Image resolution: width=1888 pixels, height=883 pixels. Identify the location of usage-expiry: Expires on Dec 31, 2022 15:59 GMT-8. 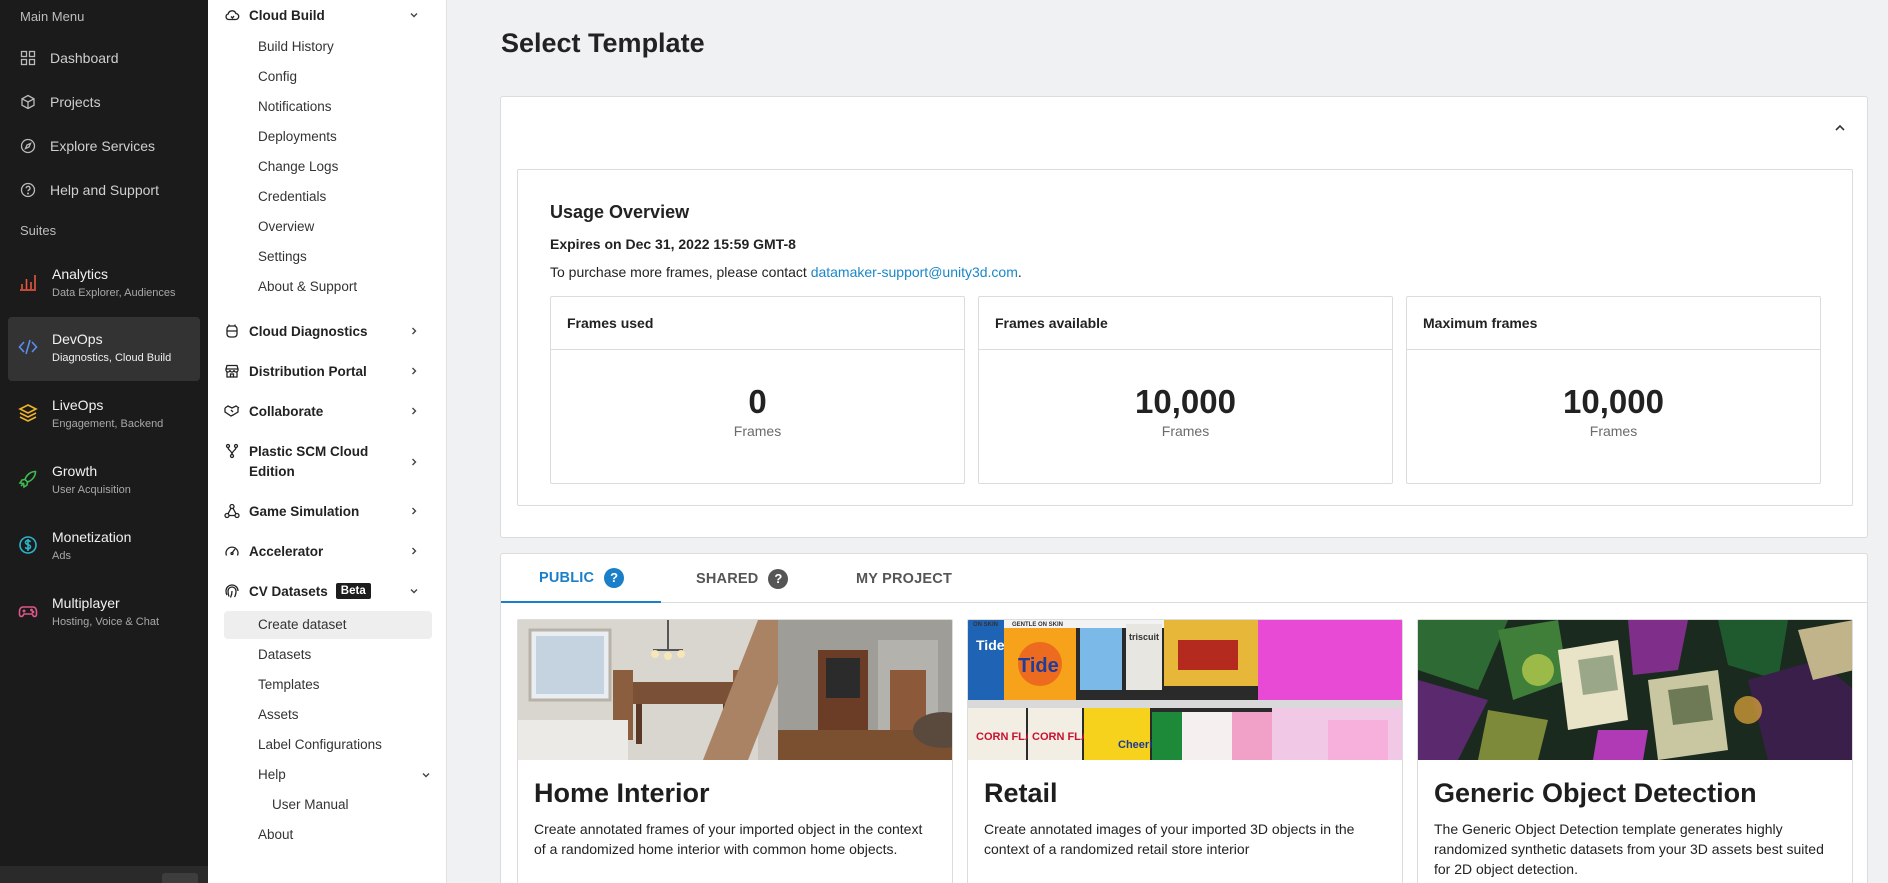
(673, 244).